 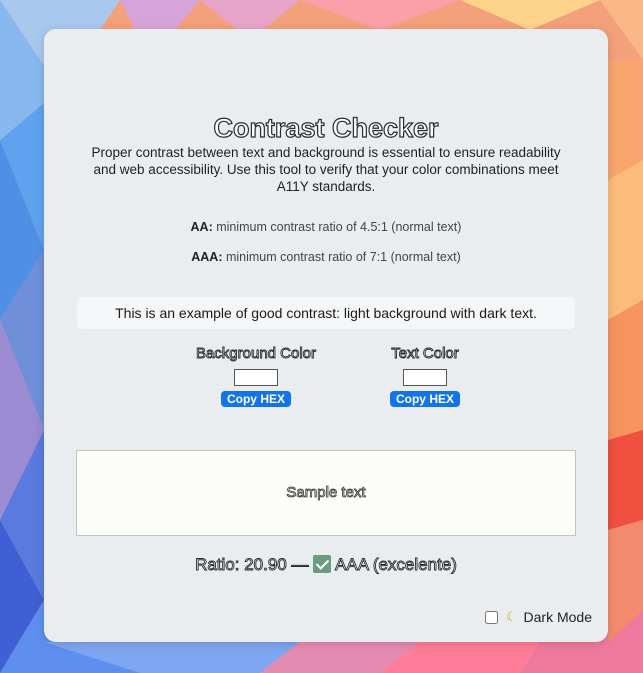 I want to click on background-color-input, so click(x=256, y=377).